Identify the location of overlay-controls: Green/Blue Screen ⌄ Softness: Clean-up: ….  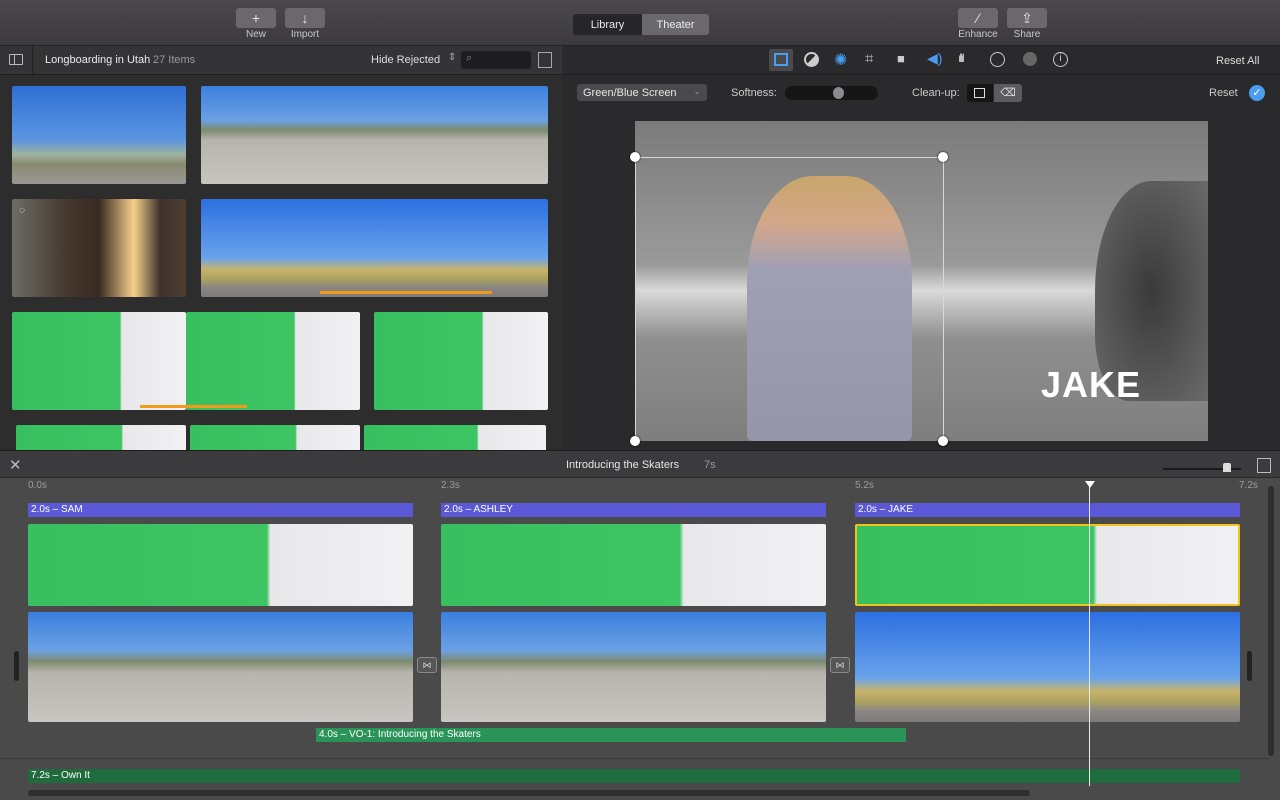
(921, 93).